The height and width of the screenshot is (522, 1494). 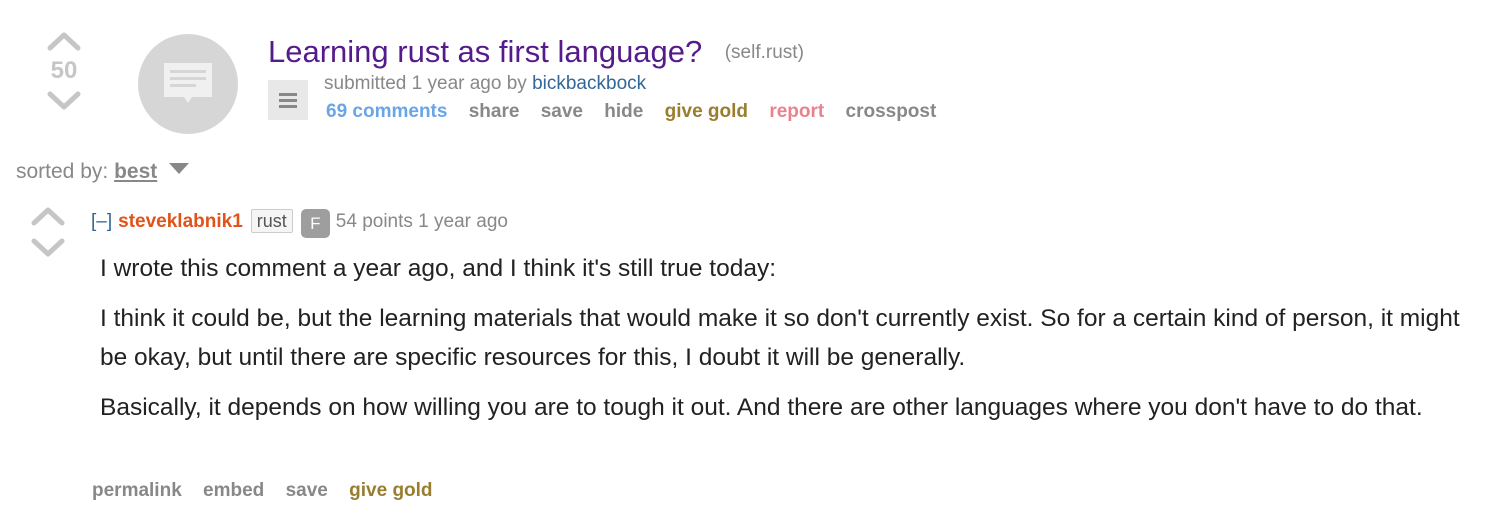 I want to click on report-button: report, so click(x=796, y=111).